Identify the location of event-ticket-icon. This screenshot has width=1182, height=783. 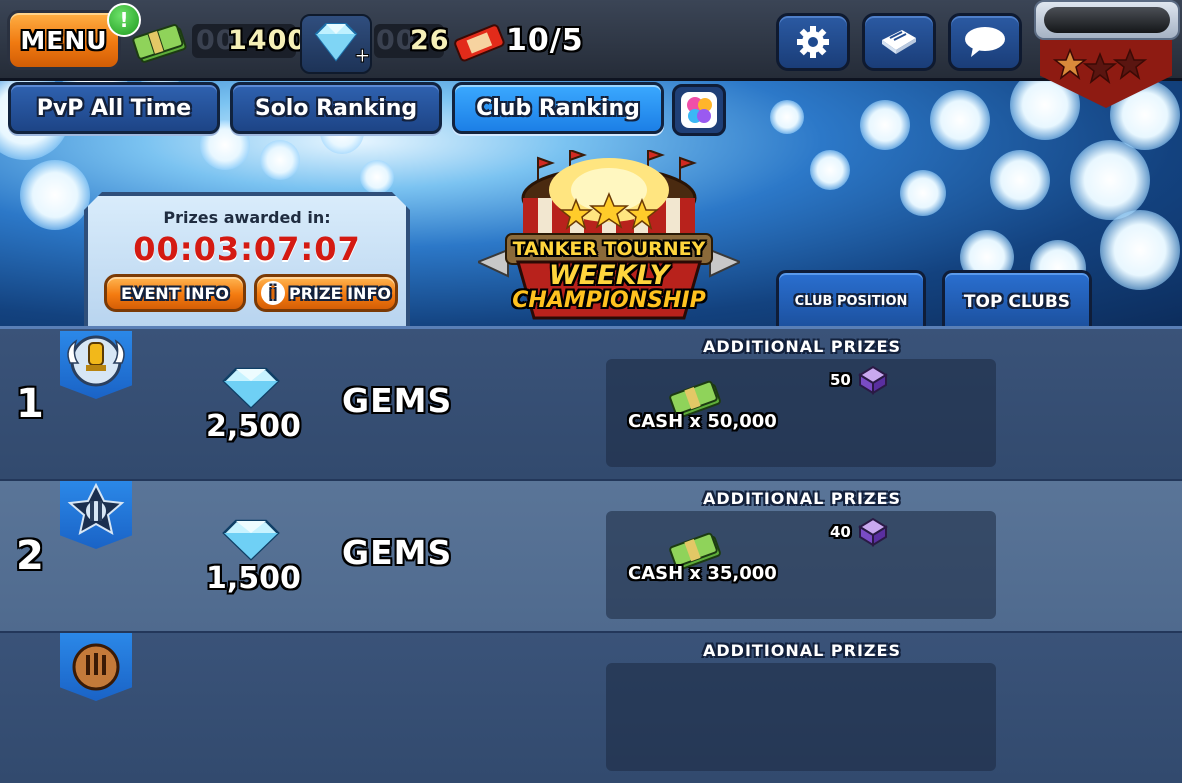
(479, 43).